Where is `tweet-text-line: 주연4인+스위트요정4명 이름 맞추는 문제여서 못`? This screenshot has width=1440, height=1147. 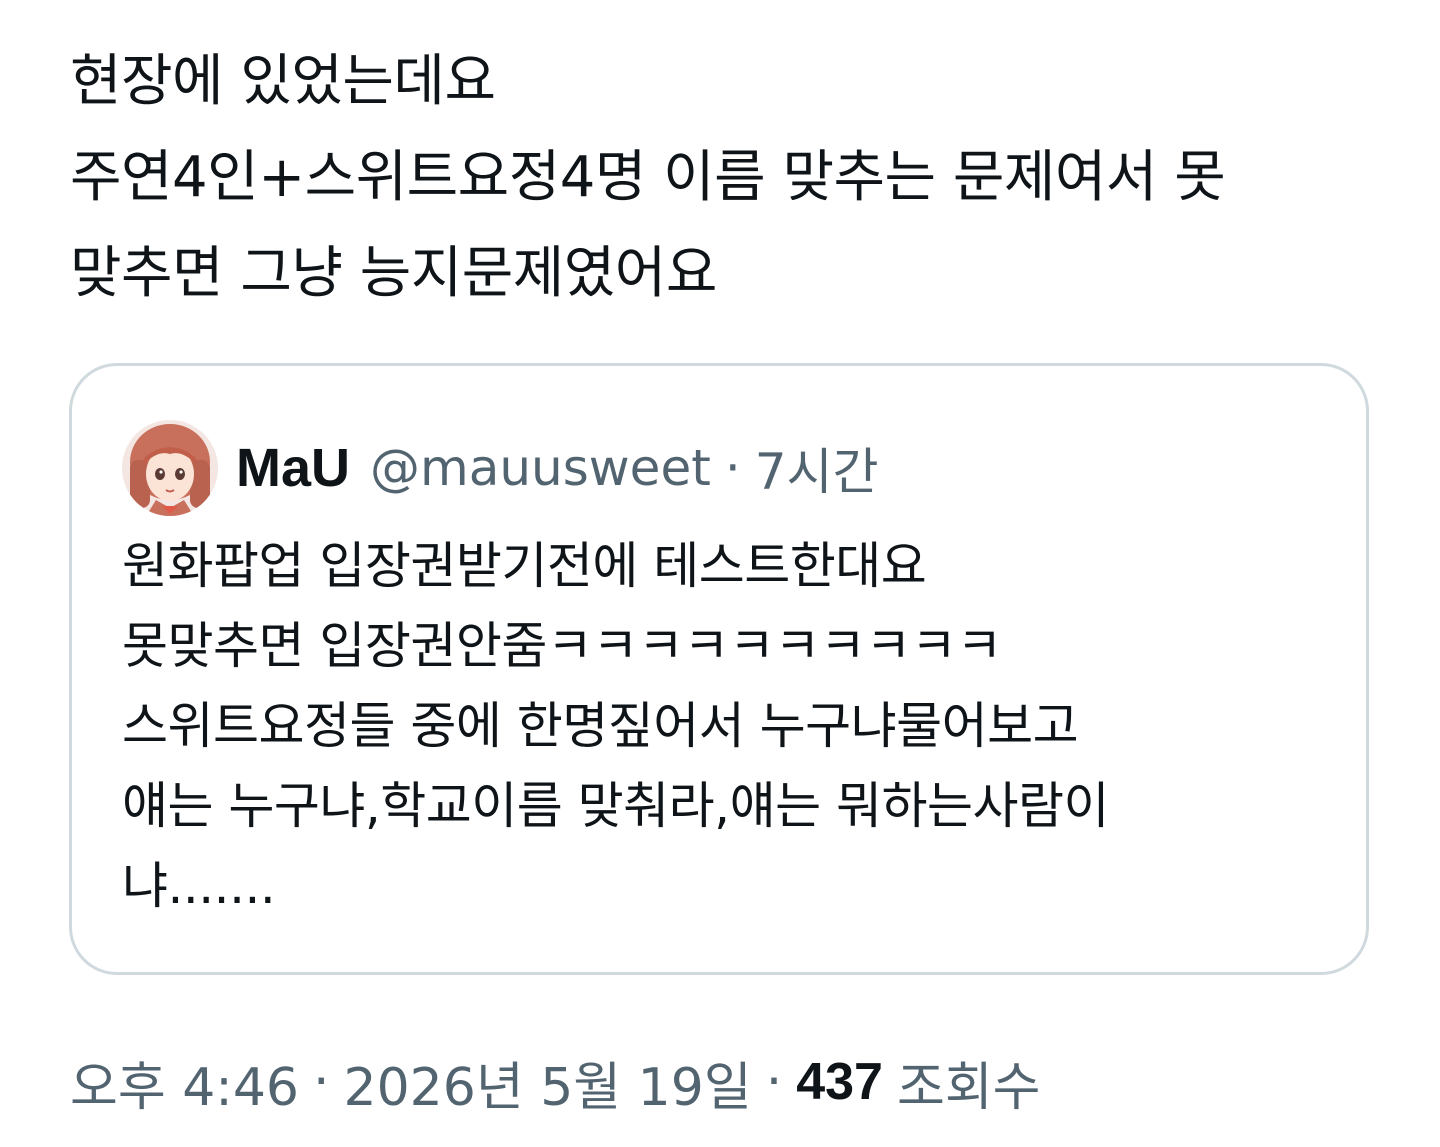 tweet-text-line: 주연4인+스위트요정4명 이름 맞추는 문제여서 못 is located at coordinates (648, 177).